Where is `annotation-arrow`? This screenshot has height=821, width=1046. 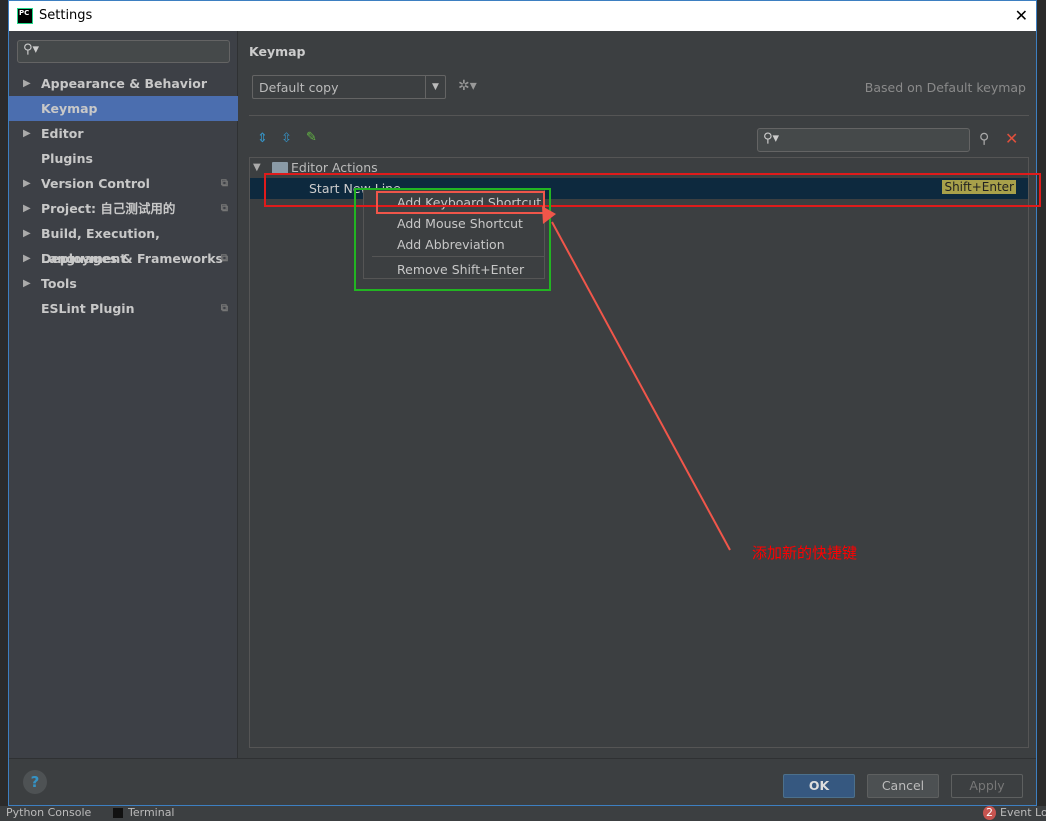
annotation-arrow is located at coordinates (636, 378).